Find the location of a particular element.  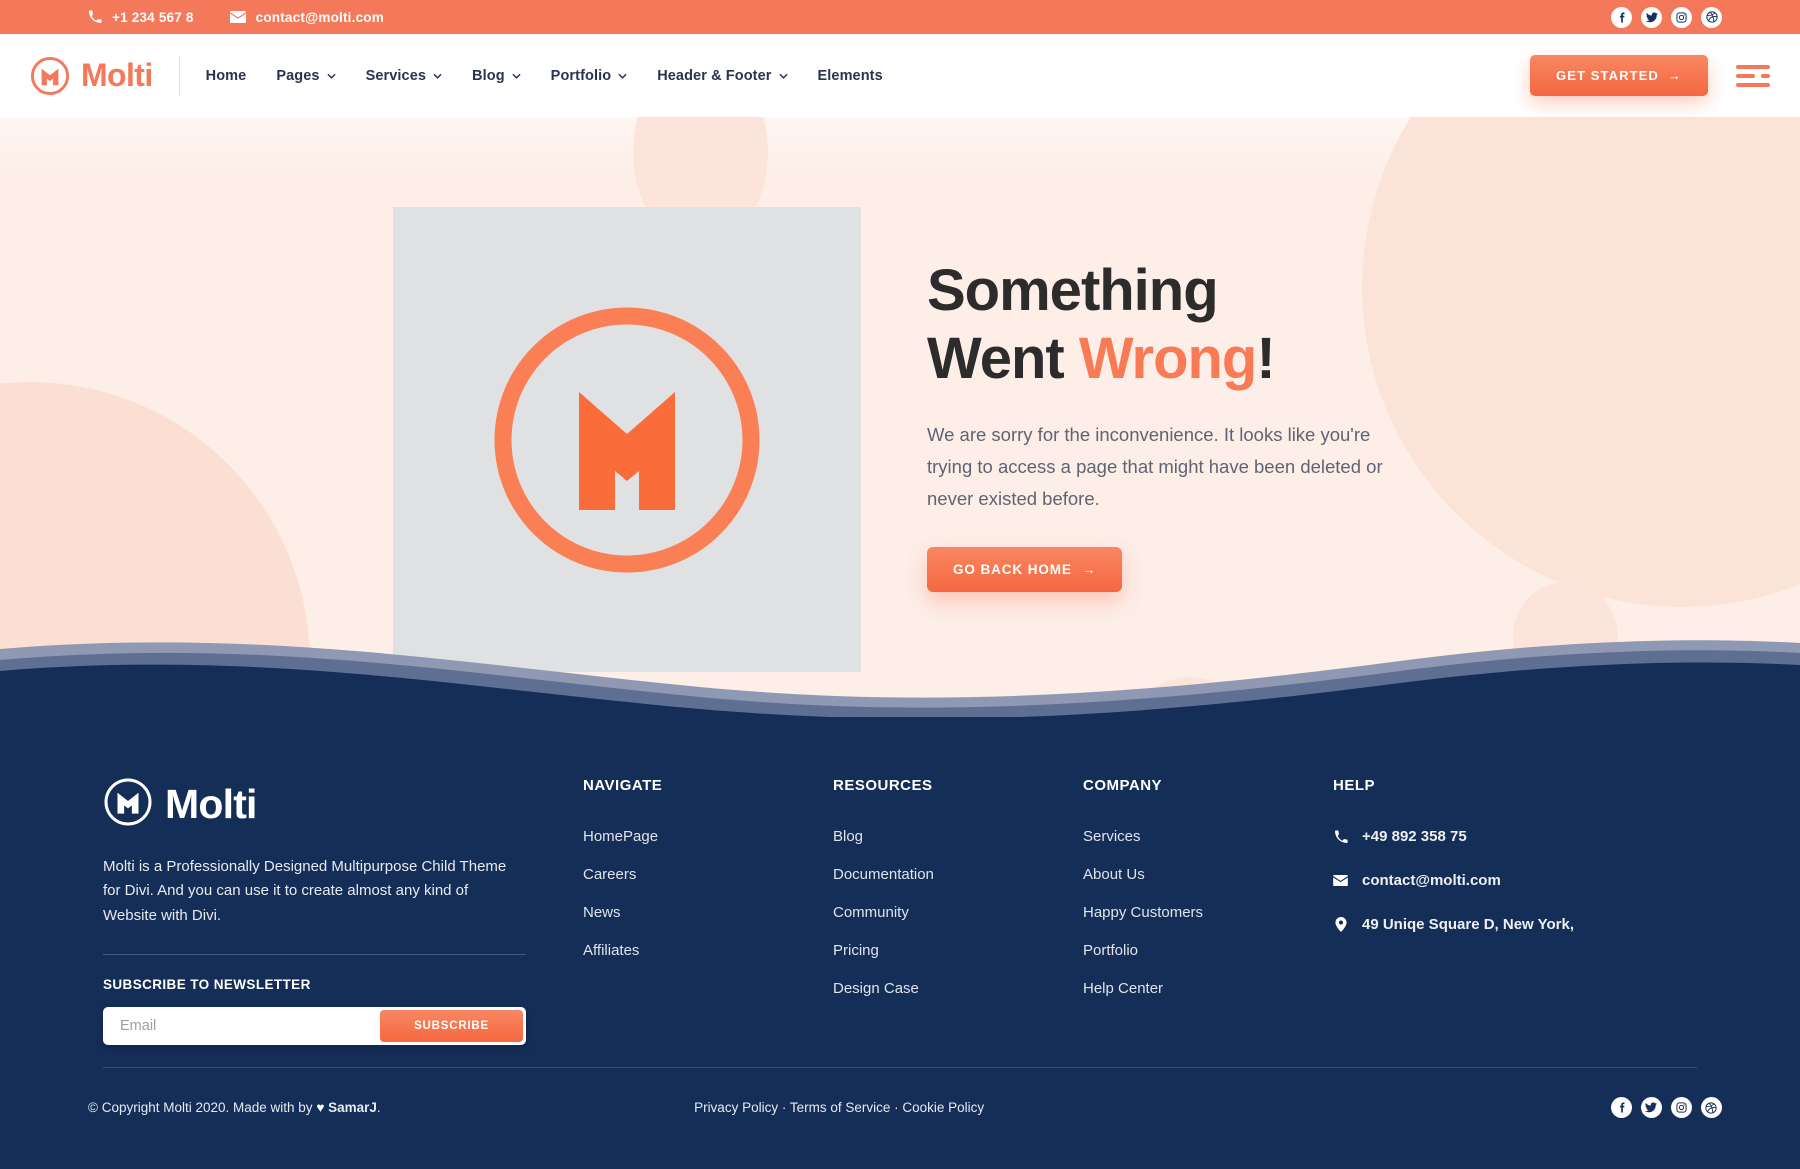

heart-icon: ♥ is located at coordinates (320, 1108).